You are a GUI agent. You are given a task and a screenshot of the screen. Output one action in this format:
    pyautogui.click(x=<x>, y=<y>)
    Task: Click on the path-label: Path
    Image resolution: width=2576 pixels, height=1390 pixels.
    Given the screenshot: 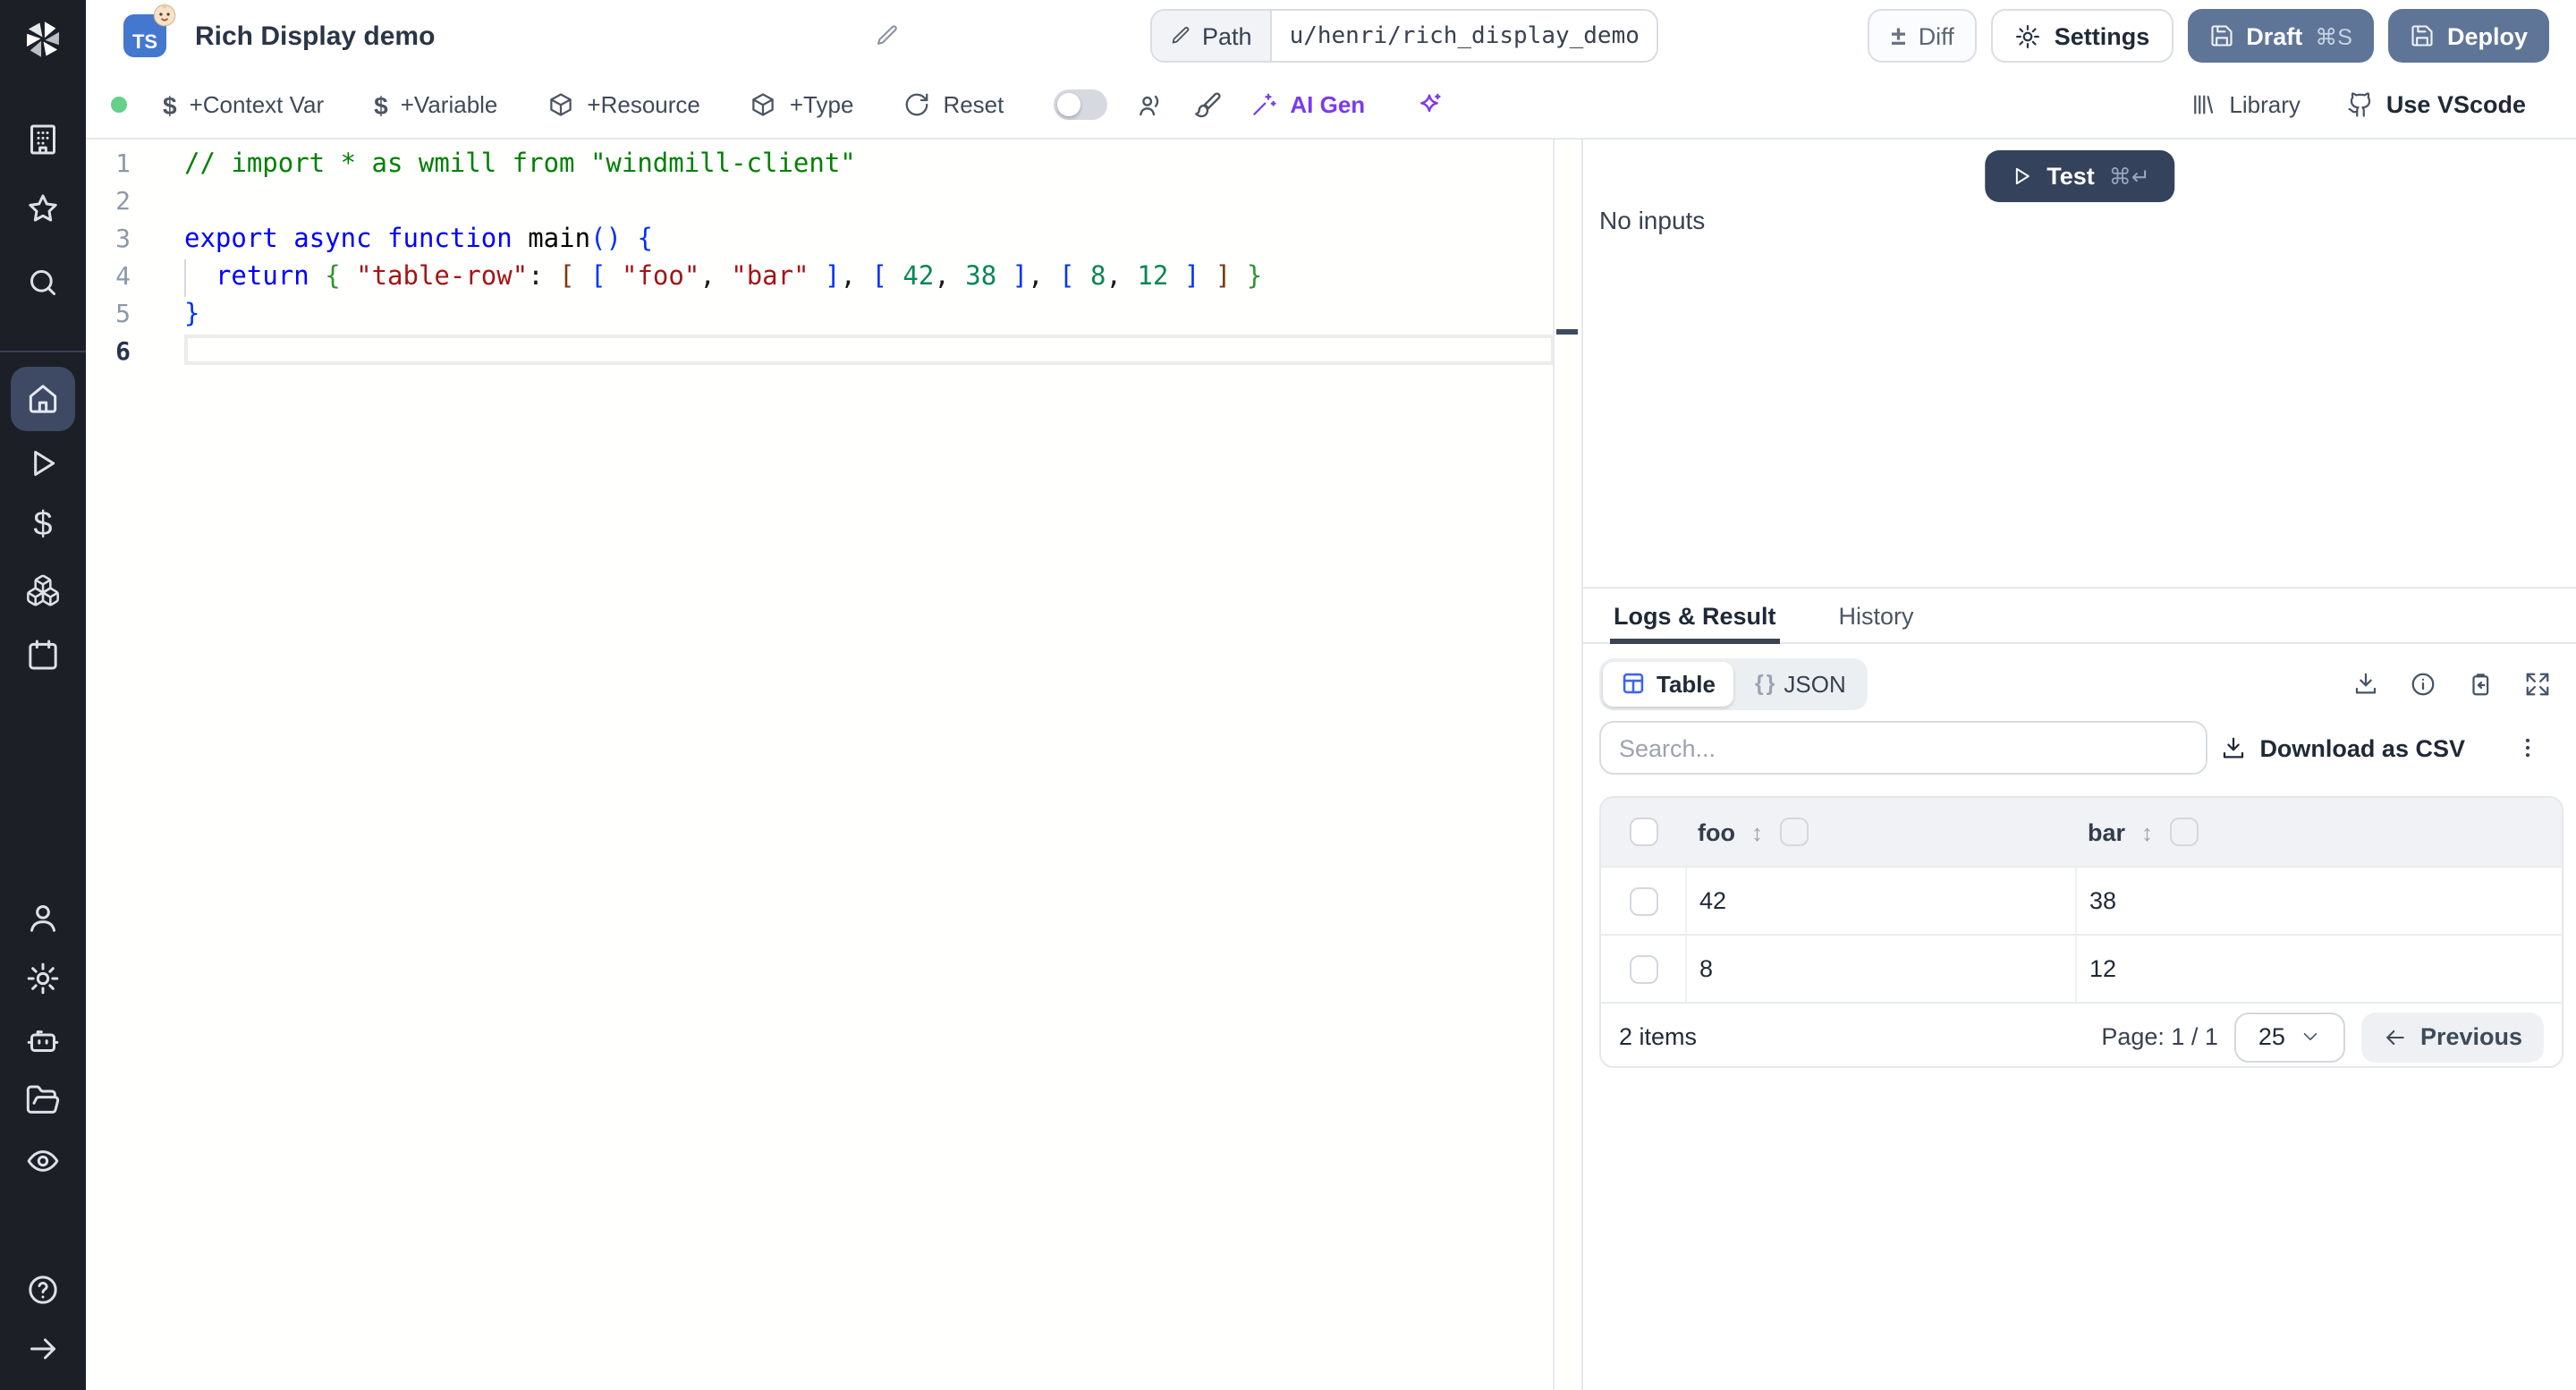 What is the action you would take?
    pyautogui.click(x=1212, y=36)
    